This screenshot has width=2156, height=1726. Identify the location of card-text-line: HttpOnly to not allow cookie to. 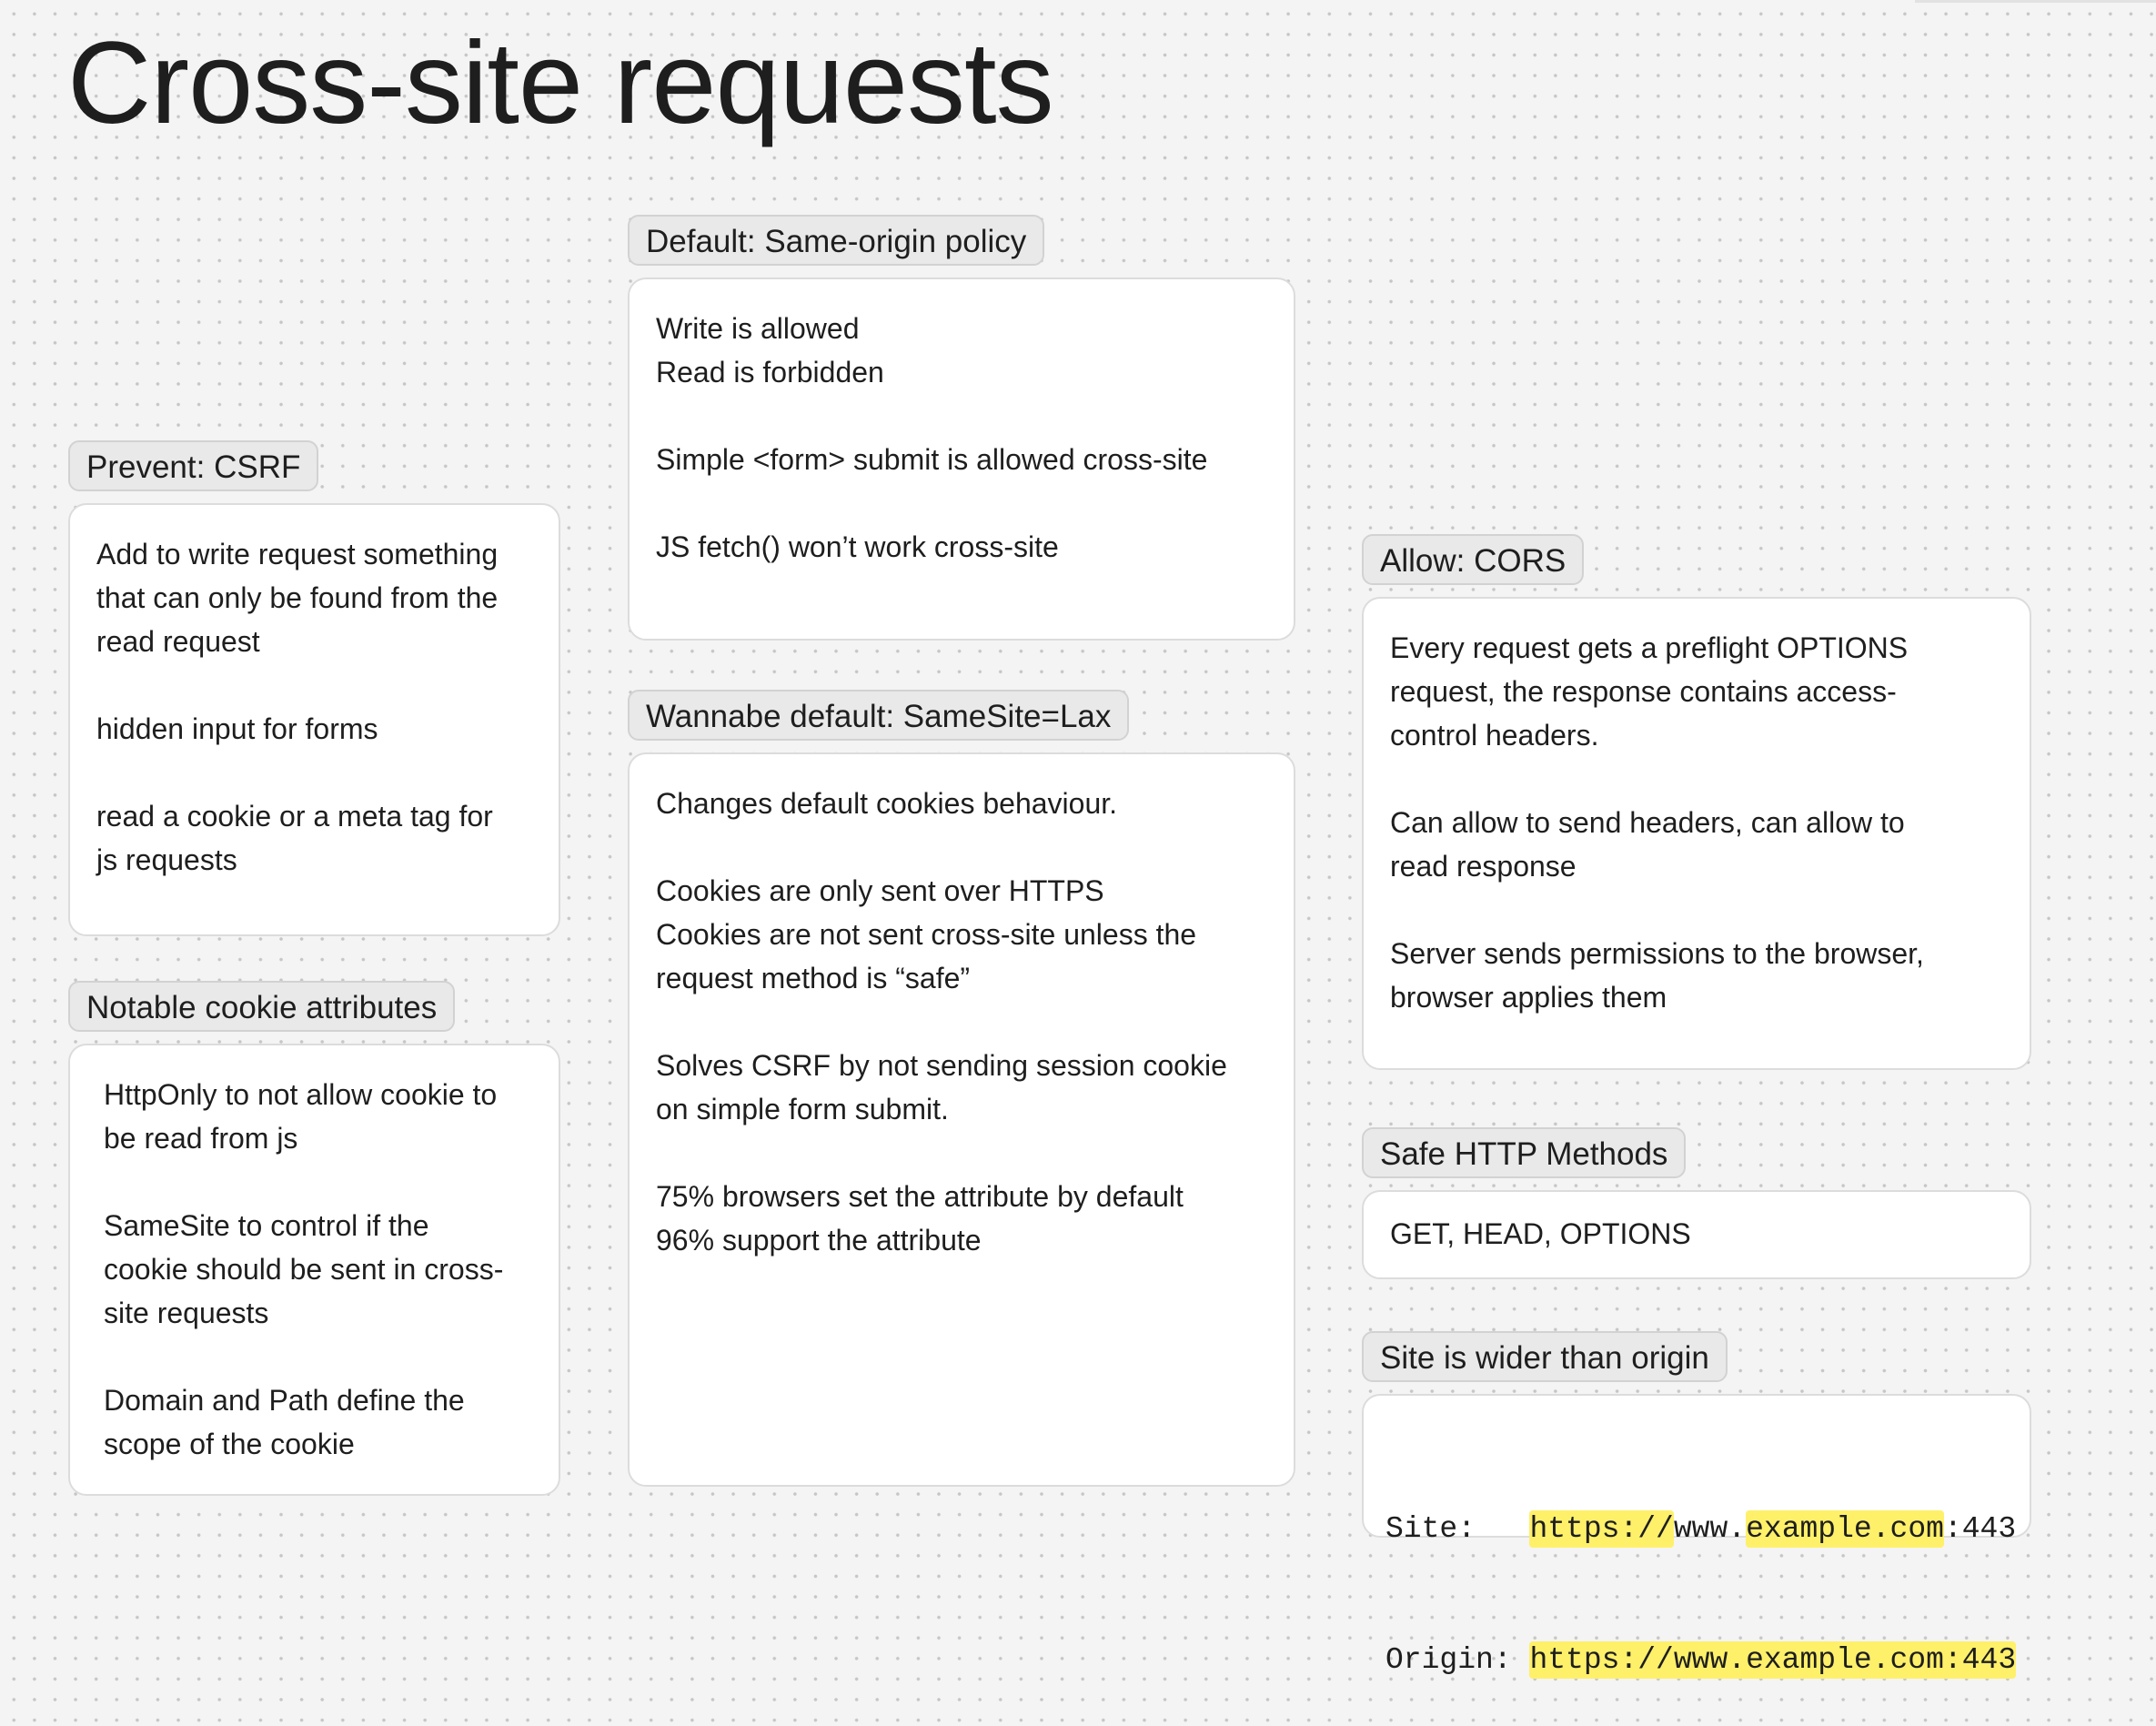
(301, 1094).